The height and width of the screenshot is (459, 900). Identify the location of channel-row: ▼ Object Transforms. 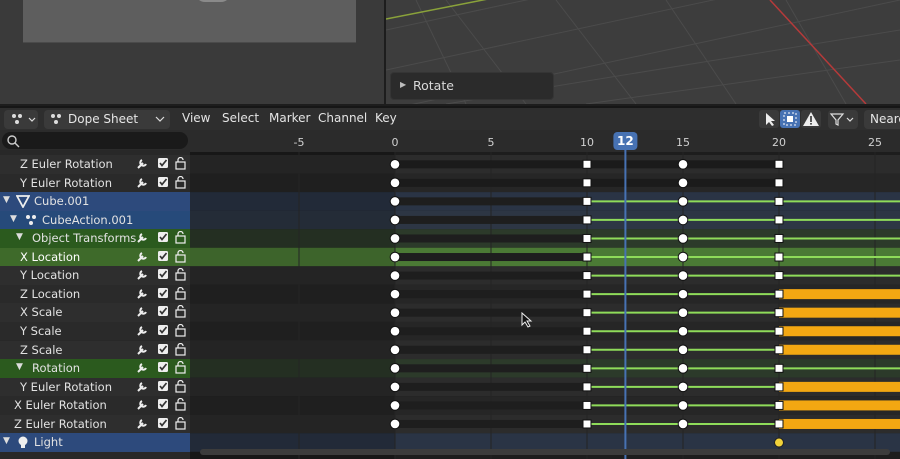
(95, 238).